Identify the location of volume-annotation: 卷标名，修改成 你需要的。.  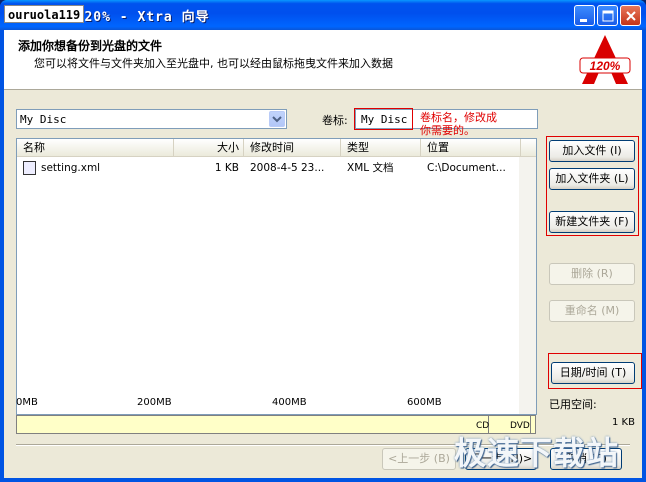
(470, 124).